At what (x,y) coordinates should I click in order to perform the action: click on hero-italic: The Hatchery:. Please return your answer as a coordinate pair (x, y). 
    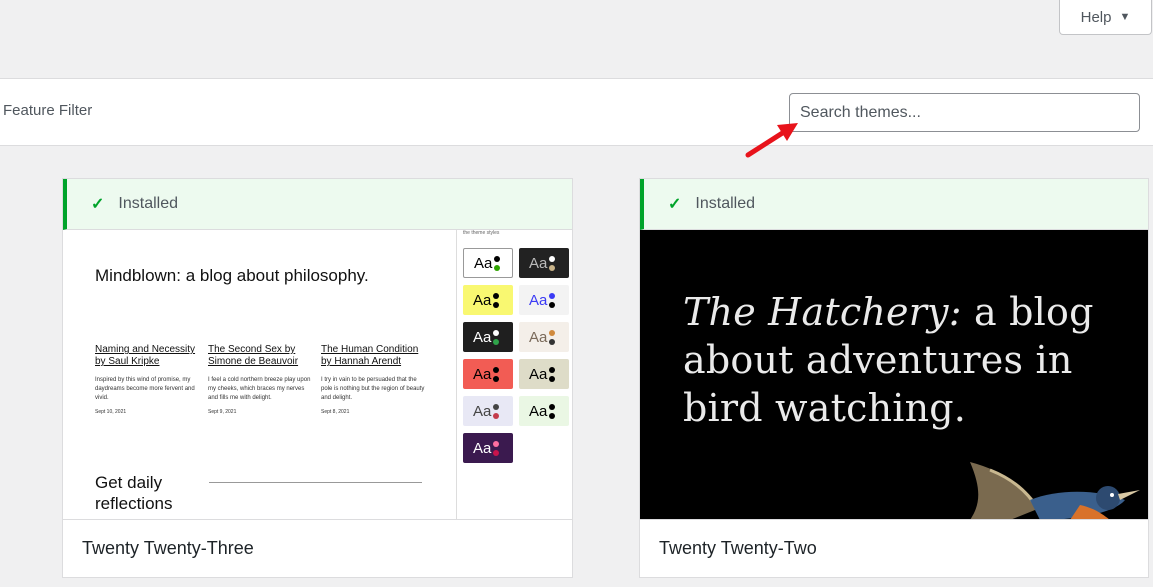
    Looking at the image, I should click on (822, 312).